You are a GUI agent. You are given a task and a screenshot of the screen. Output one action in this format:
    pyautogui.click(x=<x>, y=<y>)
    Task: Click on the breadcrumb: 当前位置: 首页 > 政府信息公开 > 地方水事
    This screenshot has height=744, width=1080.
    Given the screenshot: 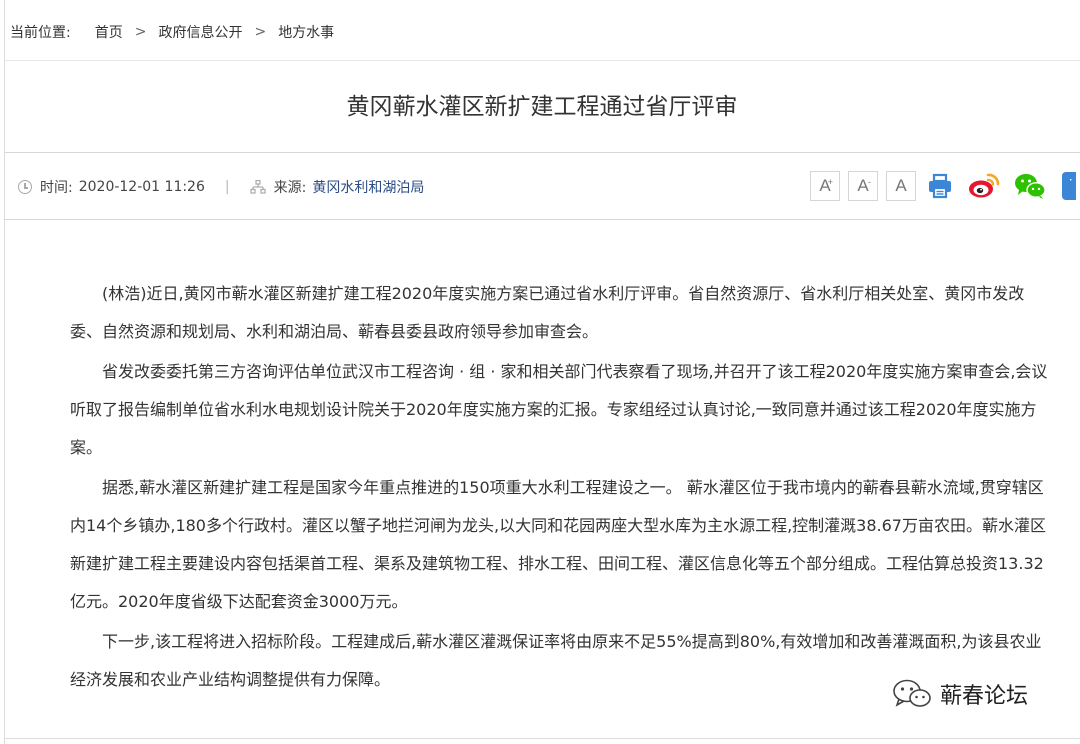 What is the action you would take?
    pyautogui.click(x=172, y=32)
    